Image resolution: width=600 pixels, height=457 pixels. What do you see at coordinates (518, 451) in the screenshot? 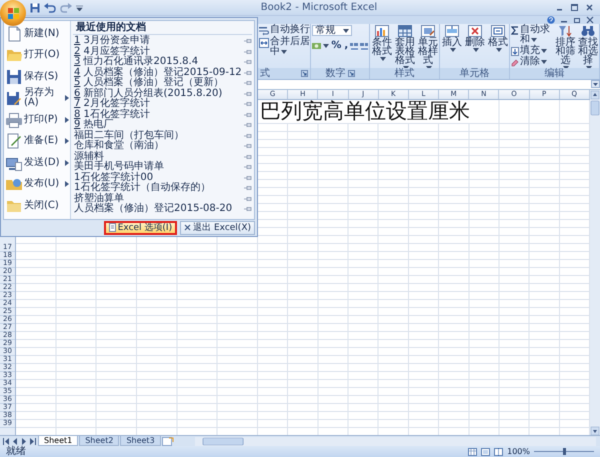
I see `zoom-level: 100%` at bounding box center [518, 451].